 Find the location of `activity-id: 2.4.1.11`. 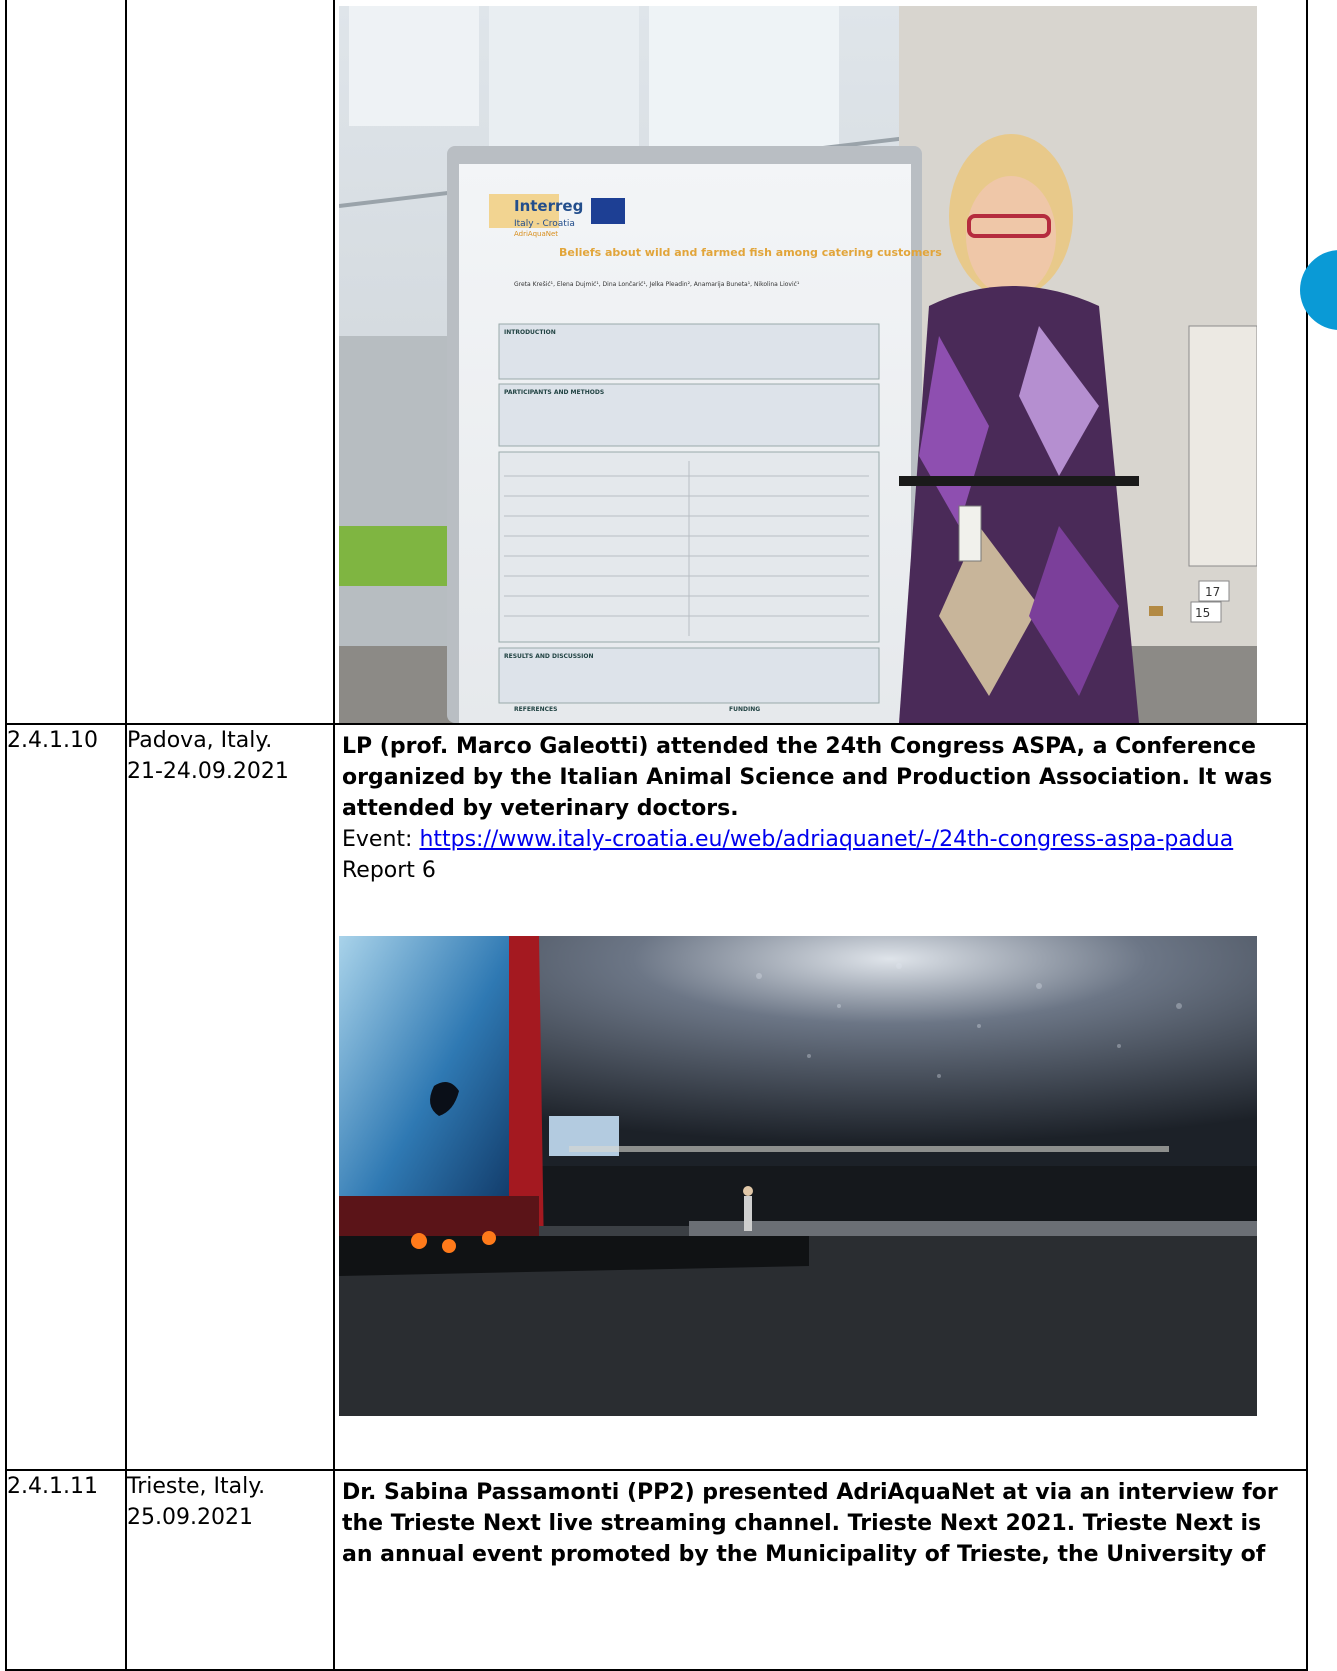

activity-id: 2.4.1.11 is located at coordinates (52, 1486).